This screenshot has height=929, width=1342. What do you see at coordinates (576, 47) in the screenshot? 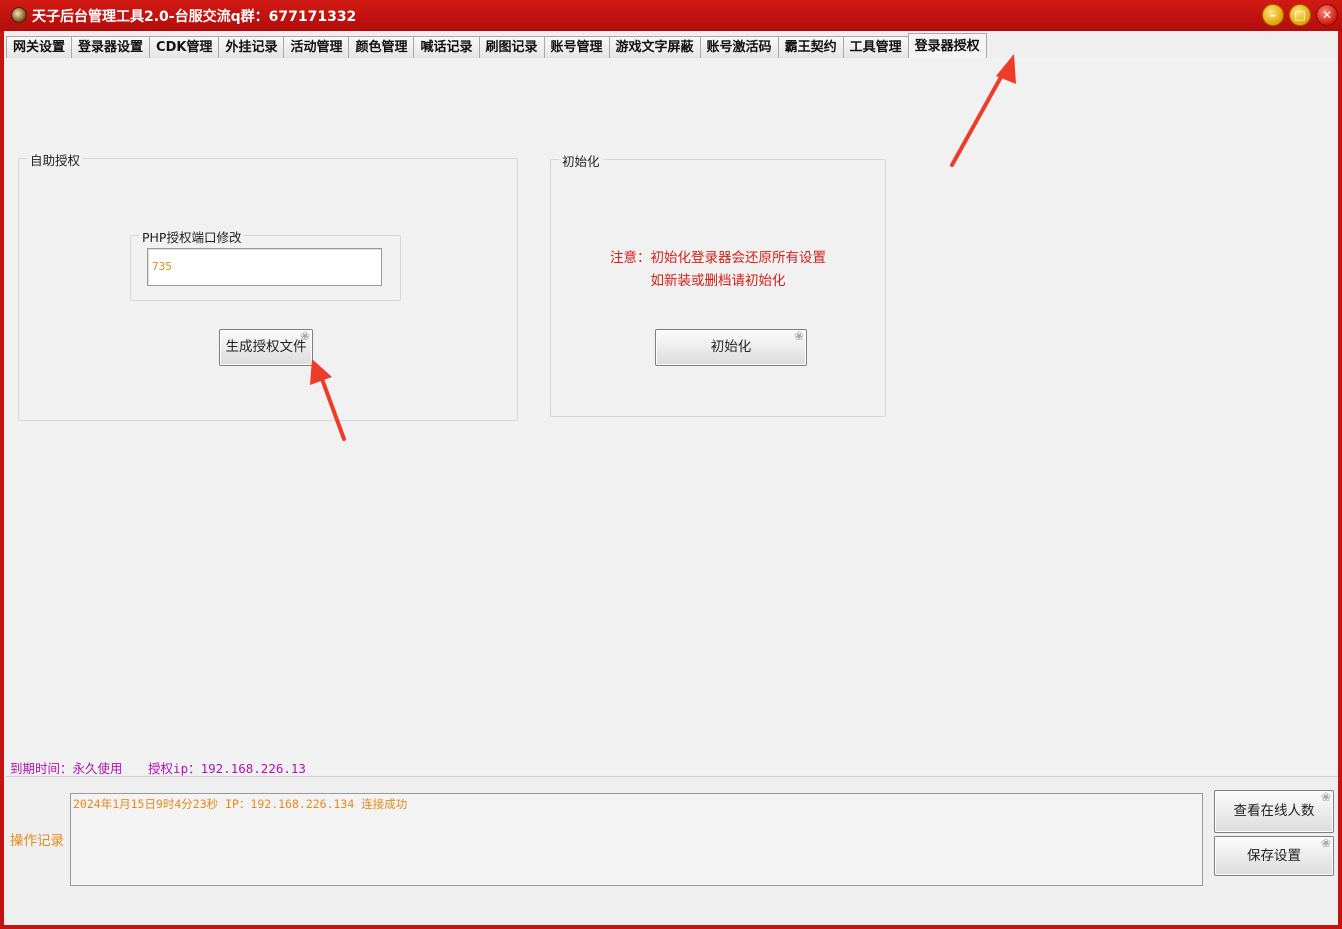
I see `tab-account-management: 账号管理` at bounding box center [576, 47].